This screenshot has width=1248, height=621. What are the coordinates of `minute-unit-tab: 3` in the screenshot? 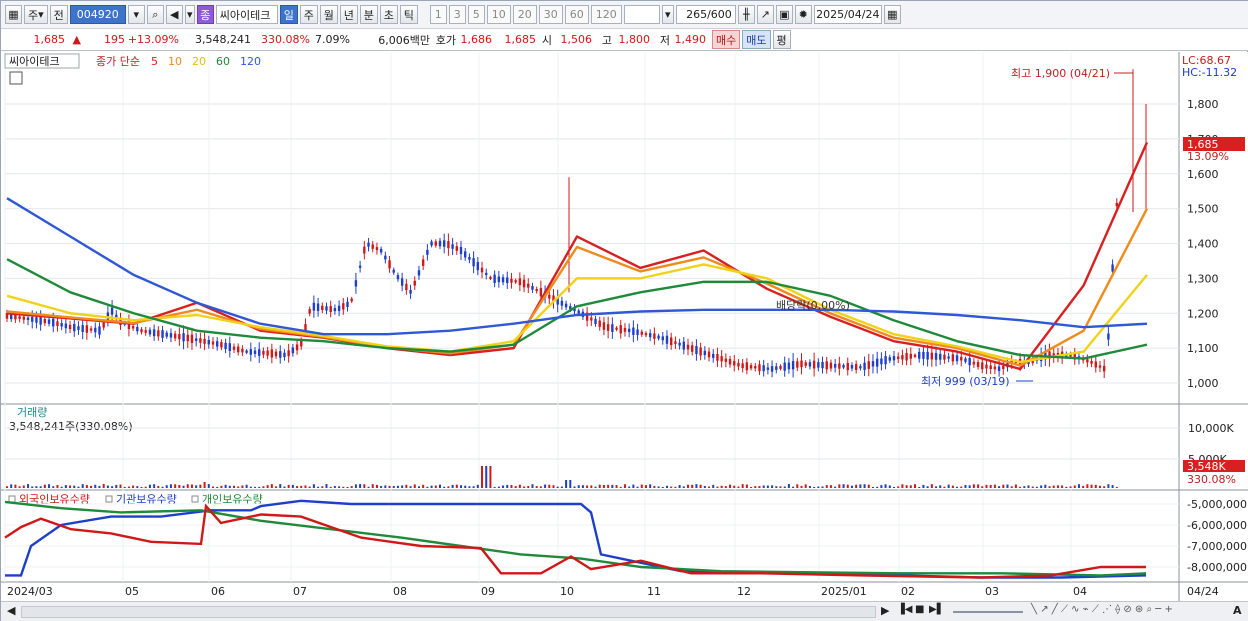 It's located at (457, 14).